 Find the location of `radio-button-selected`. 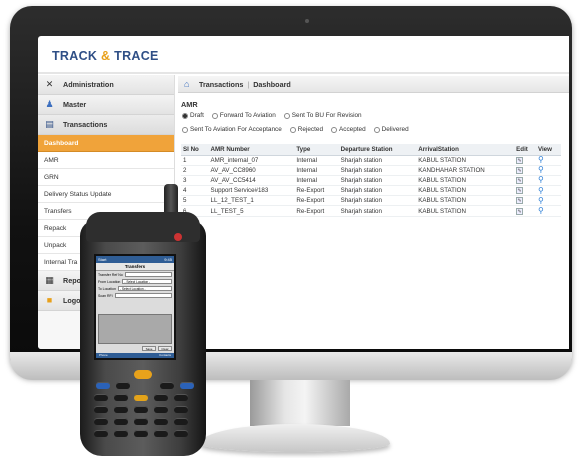

radio-button-selected is located at coordinates (185, 115).